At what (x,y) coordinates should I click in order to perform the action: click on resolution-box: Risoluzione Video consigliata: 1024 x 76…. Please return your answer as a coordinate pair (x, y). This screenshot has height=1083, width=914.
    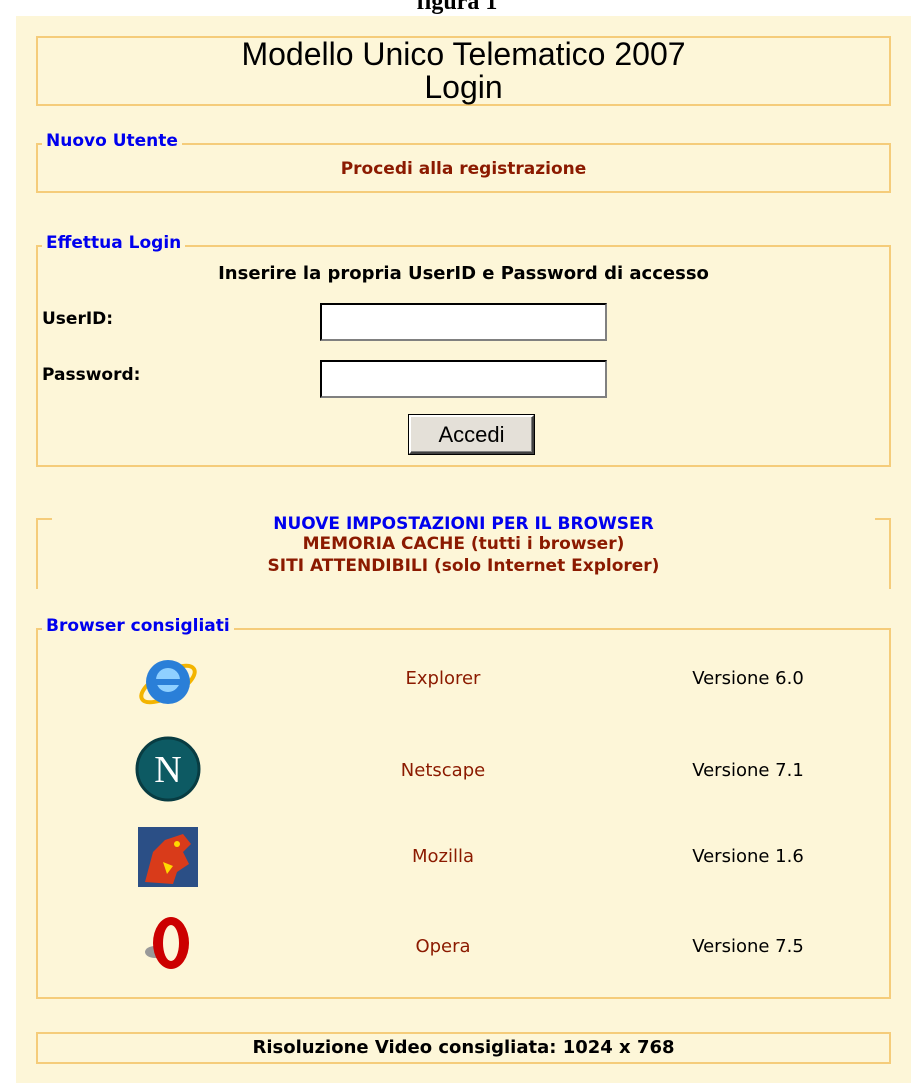
    Looking at the image, I should click on (463, 1048).